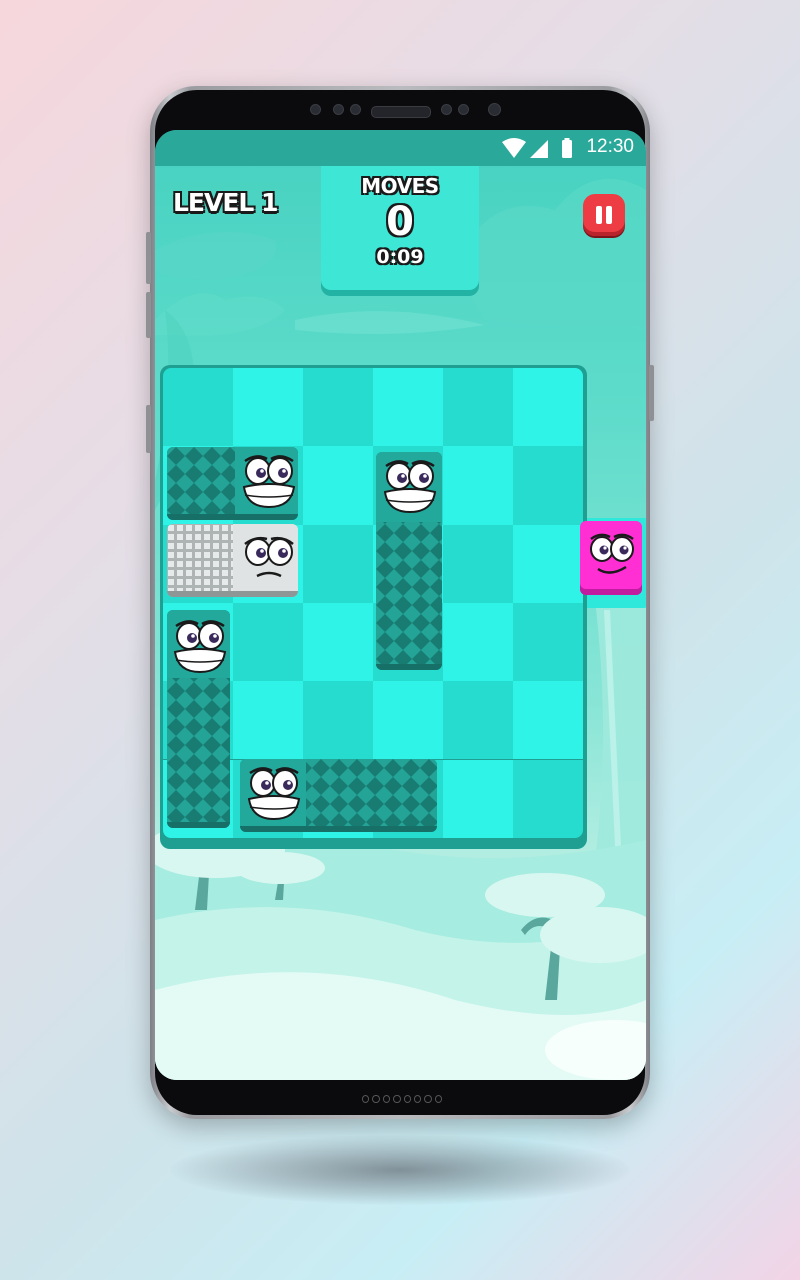 This screenshot has height=1280, width=800. I want to click on battery-icon, so click(567, 149).